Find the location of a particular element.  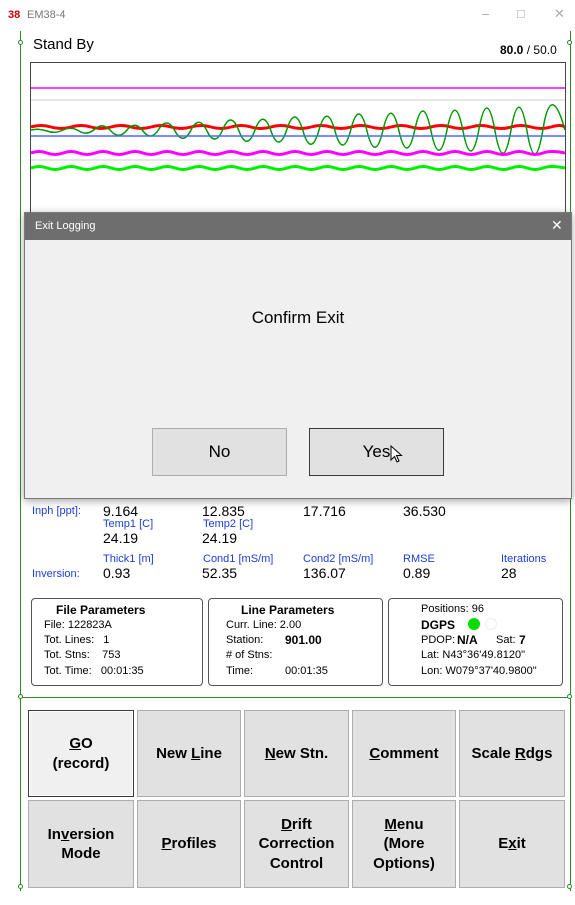

time-value: 00:01:35 is located at coordinates (306, 671).